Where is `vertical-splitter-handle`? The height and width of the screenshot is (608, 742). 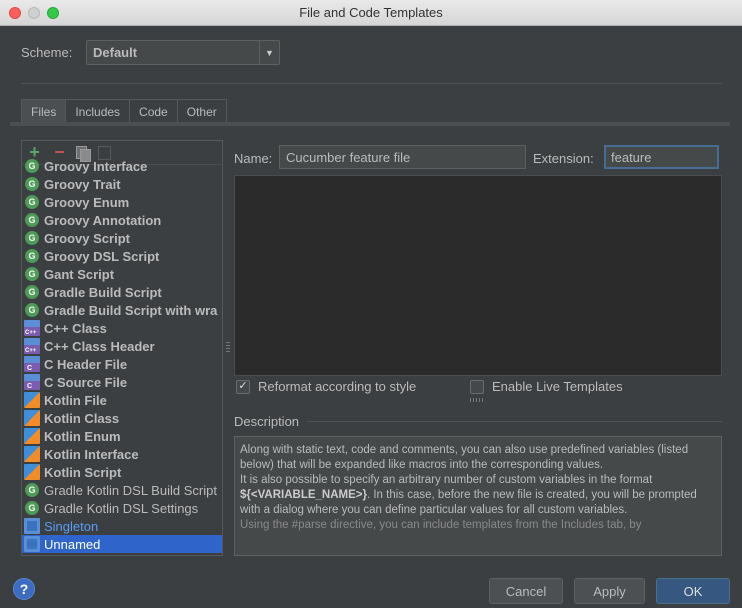
vertical-splitter-handle is located at coordinates (228, 348).